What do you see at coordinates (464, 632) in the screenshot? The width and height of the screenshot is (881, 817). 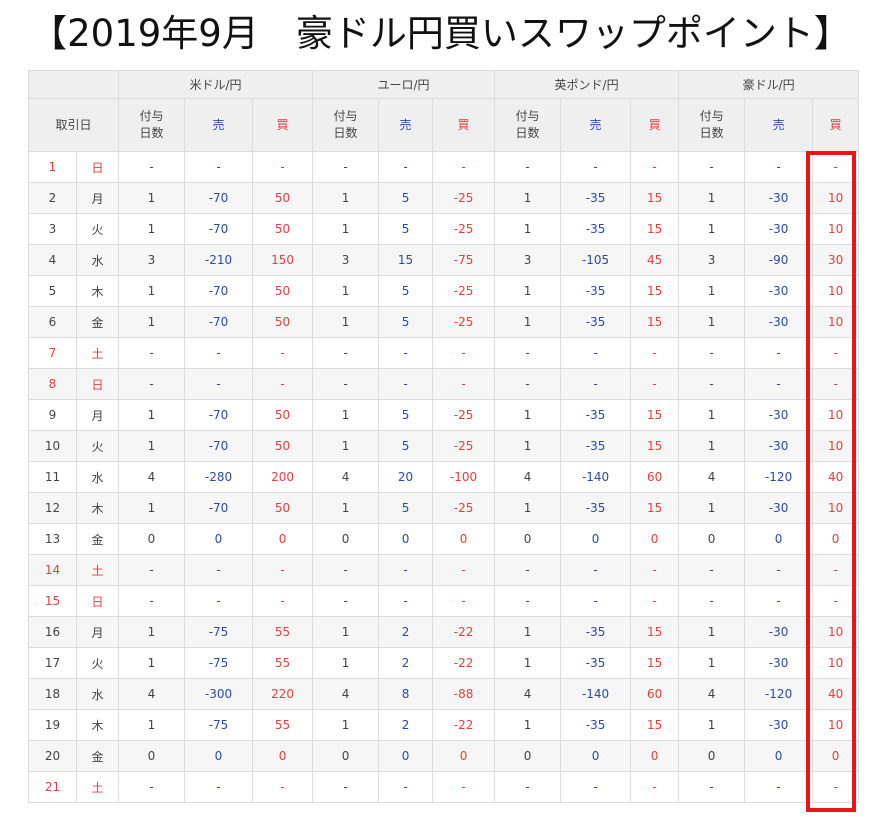 I see `cell-eur-buy: -22` at bounding box center [464, 632].